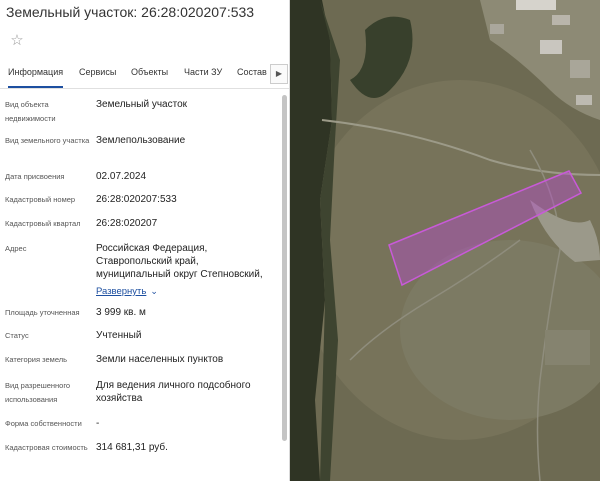  Describe the element at coordinates (127, 223) in the screenshot. I see `field-value: 26:28:020207` at that location.